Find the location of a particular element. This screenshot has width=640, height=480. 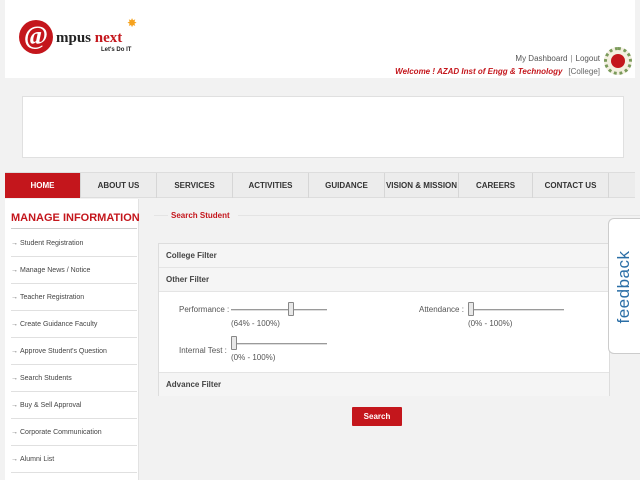

search-button: Search is located at coordinates (377, 416).